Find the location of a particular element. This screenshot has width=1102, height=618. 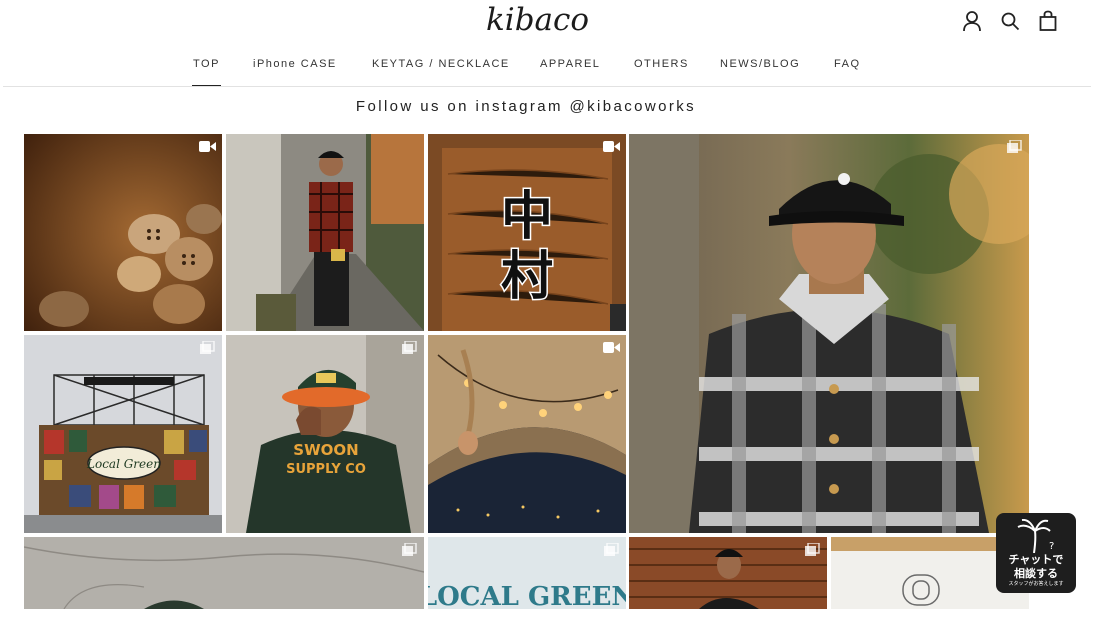

sign-kanji-1: 中 is located at coordinates (527, 216).